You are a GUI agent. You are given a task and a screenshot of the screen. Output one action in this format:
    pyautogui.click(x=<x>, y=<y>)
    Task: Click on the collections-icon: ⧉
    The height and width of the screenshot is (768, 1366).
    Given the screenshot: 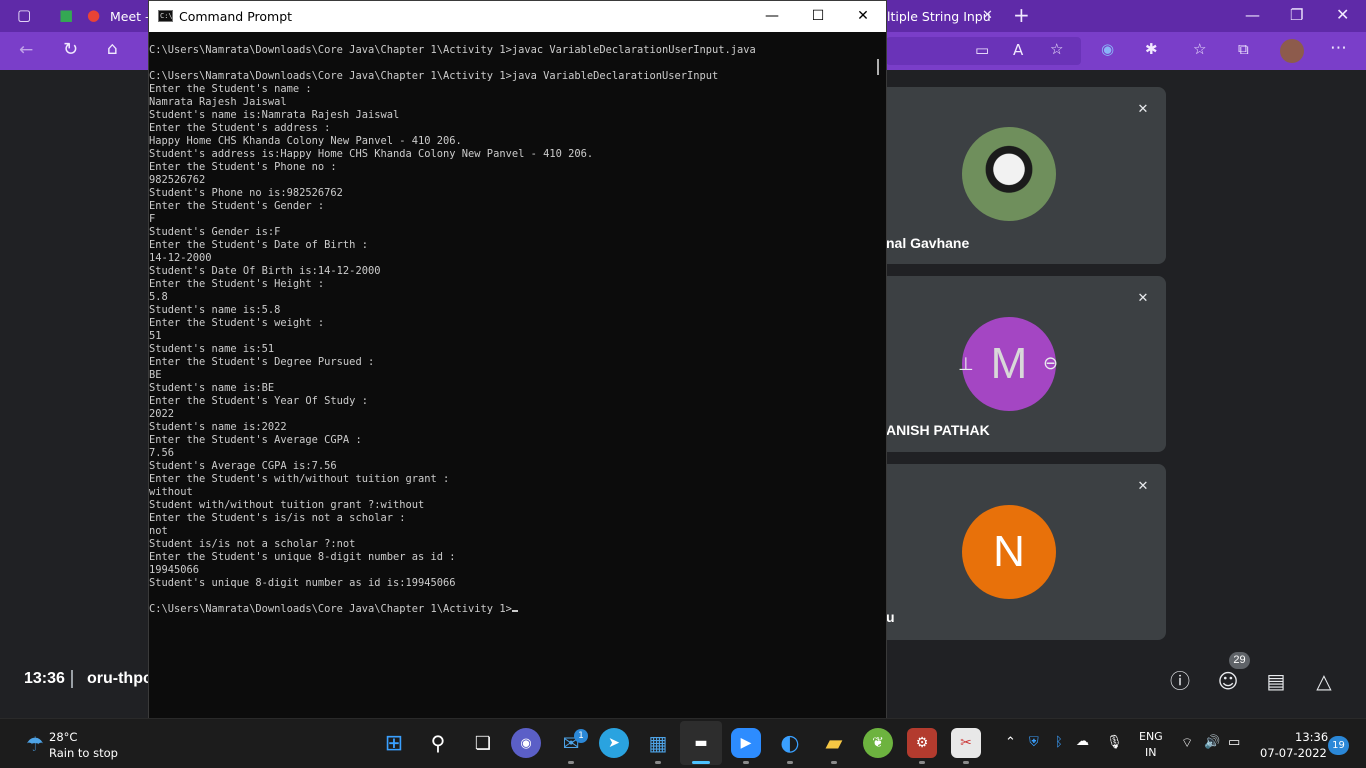 What is the action you would take?
    pyautogui.click(x=1243, y=49)
    